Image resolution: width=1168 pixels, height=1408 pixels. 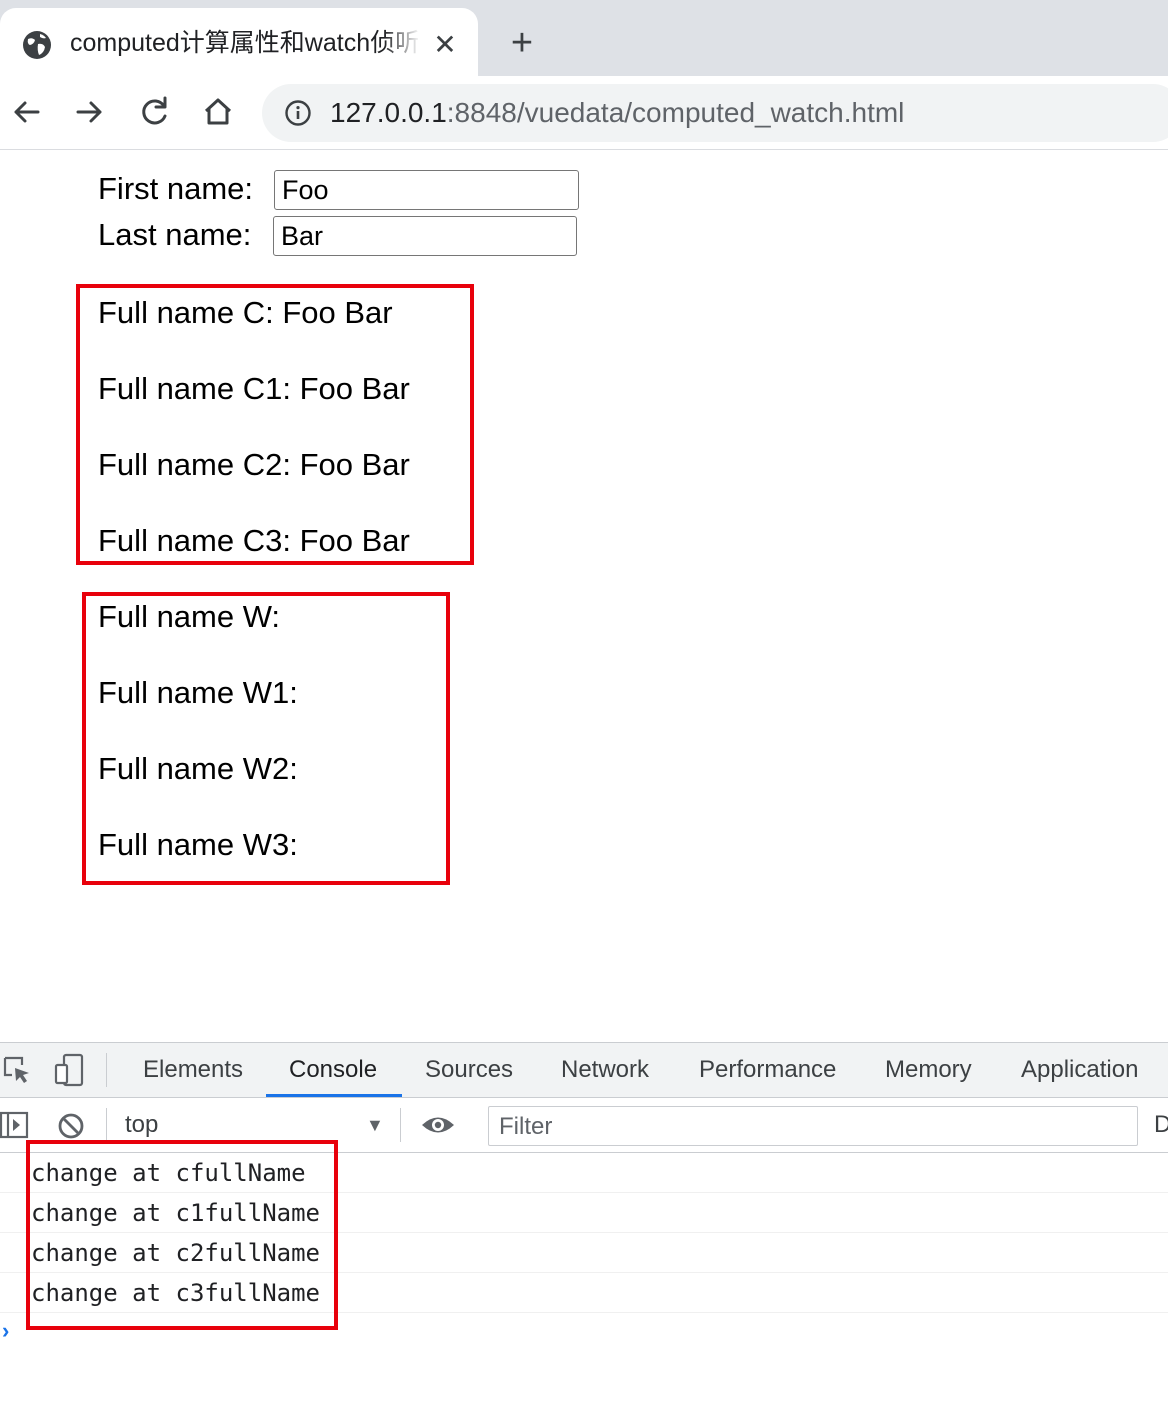 I want to click on tab-title: computed计算属性和watch侦听, so click(x=244, y=43).